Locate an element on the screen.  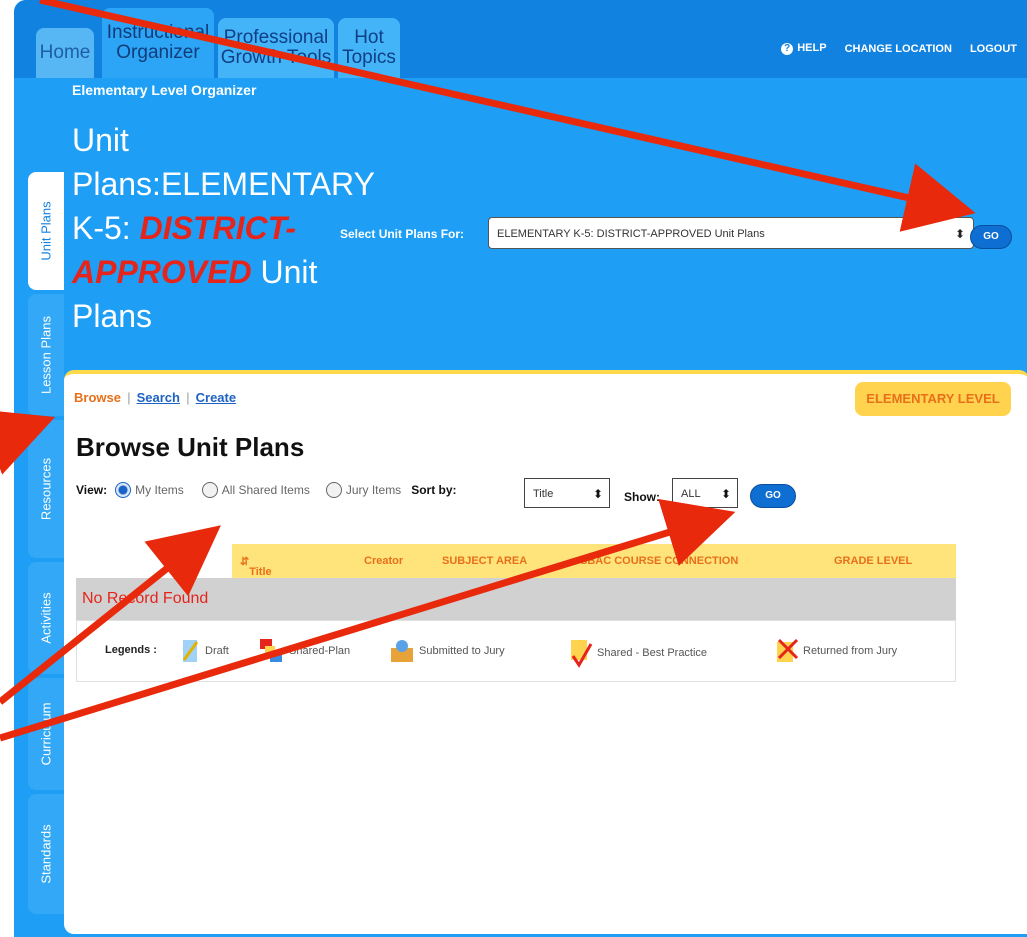
legend-returned-from-jury: Returned from Jury is located at coordinates (836, 651).